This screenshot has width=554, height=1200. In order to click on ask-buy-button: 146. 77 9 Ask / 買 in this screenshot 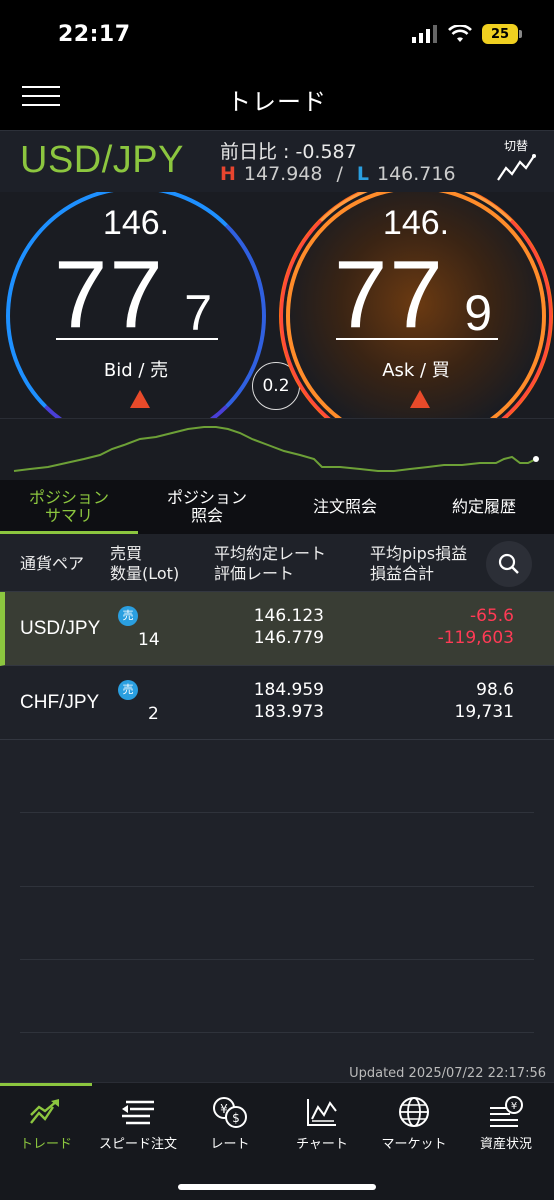, I will do `click(416, 305)`.